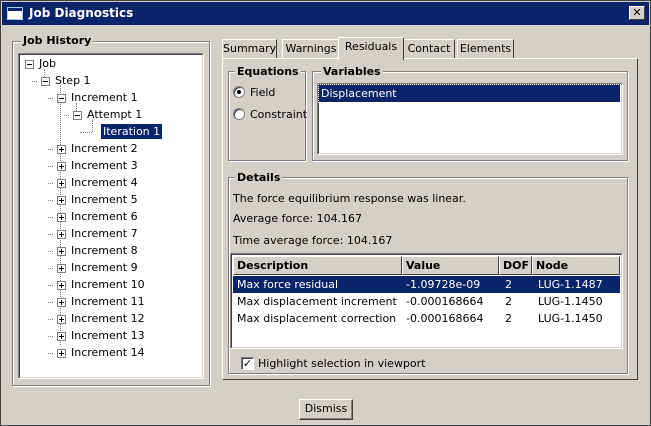  Describe the element at coordinates (108, 301) in the screenshot. I see `tree-item-label: Increment 11` at that location.